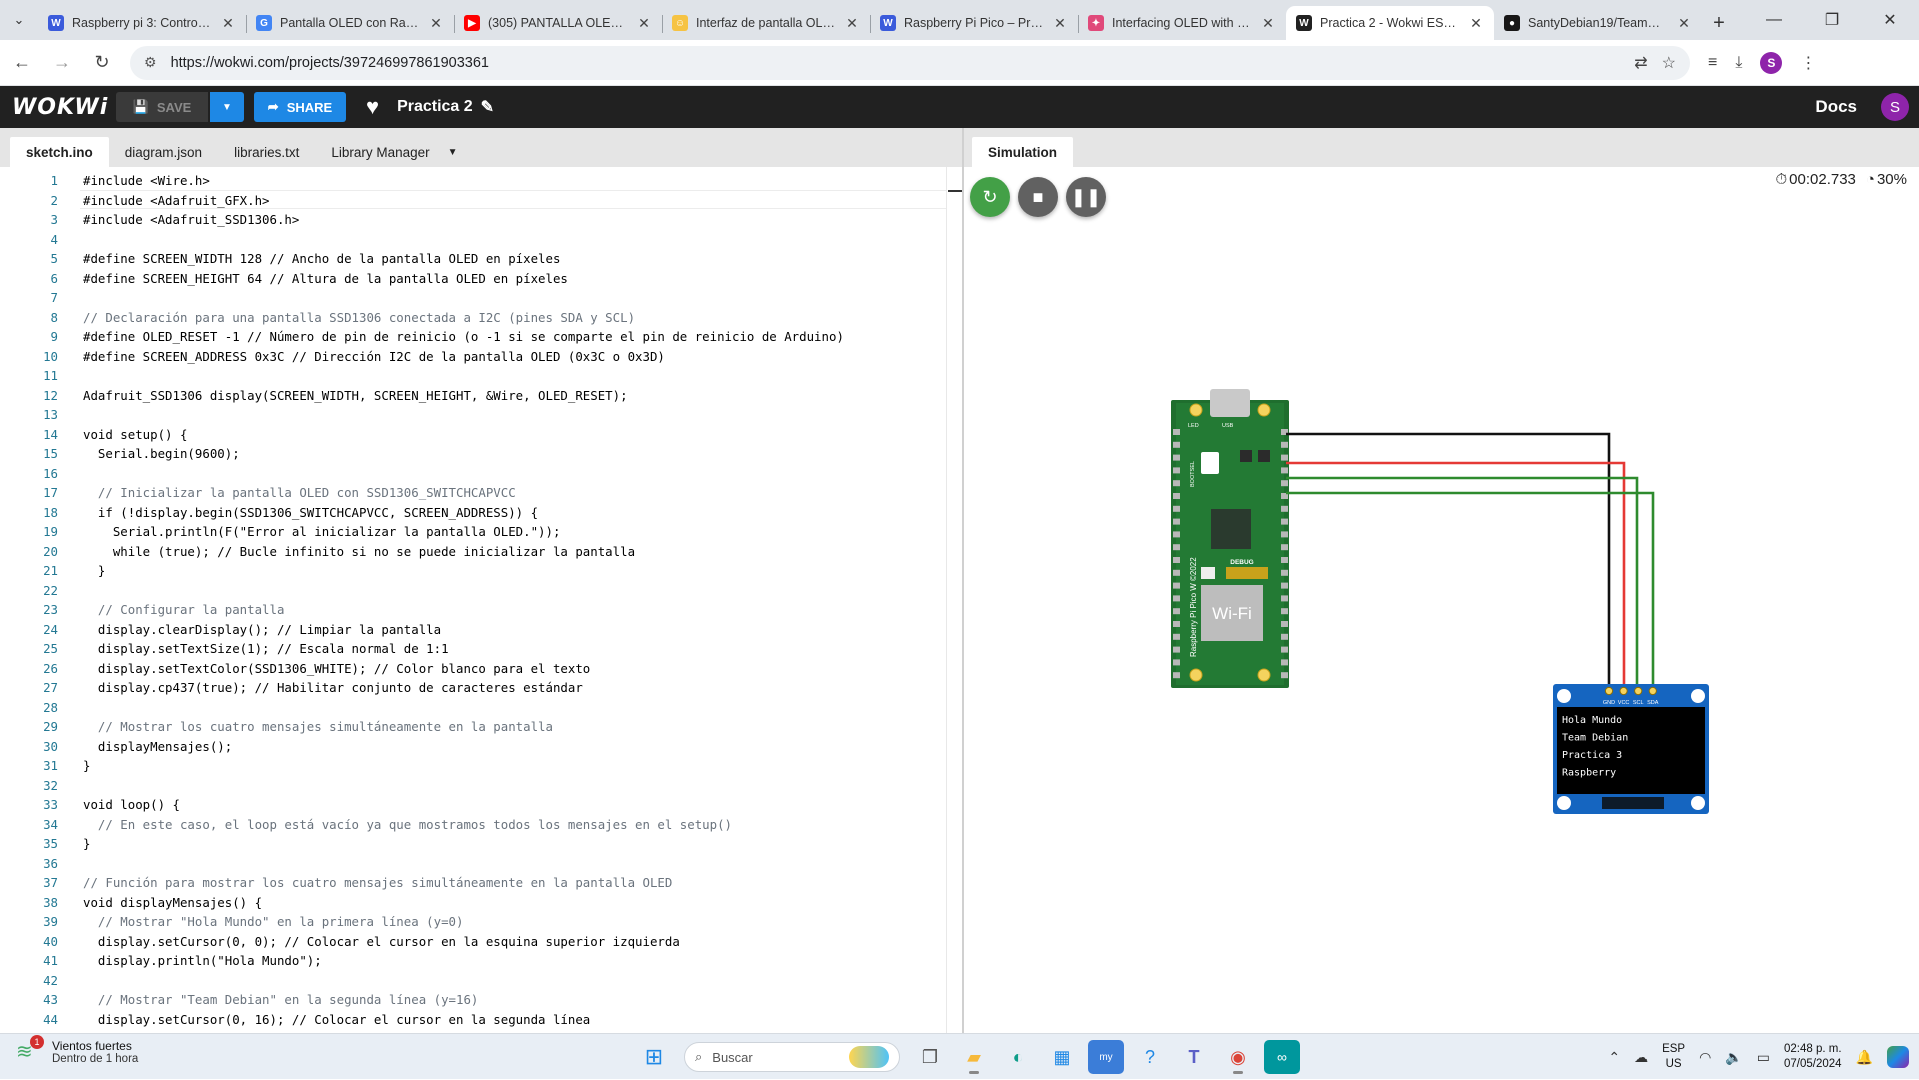 The width and height of the screenshot is (1919, 1080). Describe the element at coordinates (480, 414) in the screenshot. I see `code-line: 13` at that location.